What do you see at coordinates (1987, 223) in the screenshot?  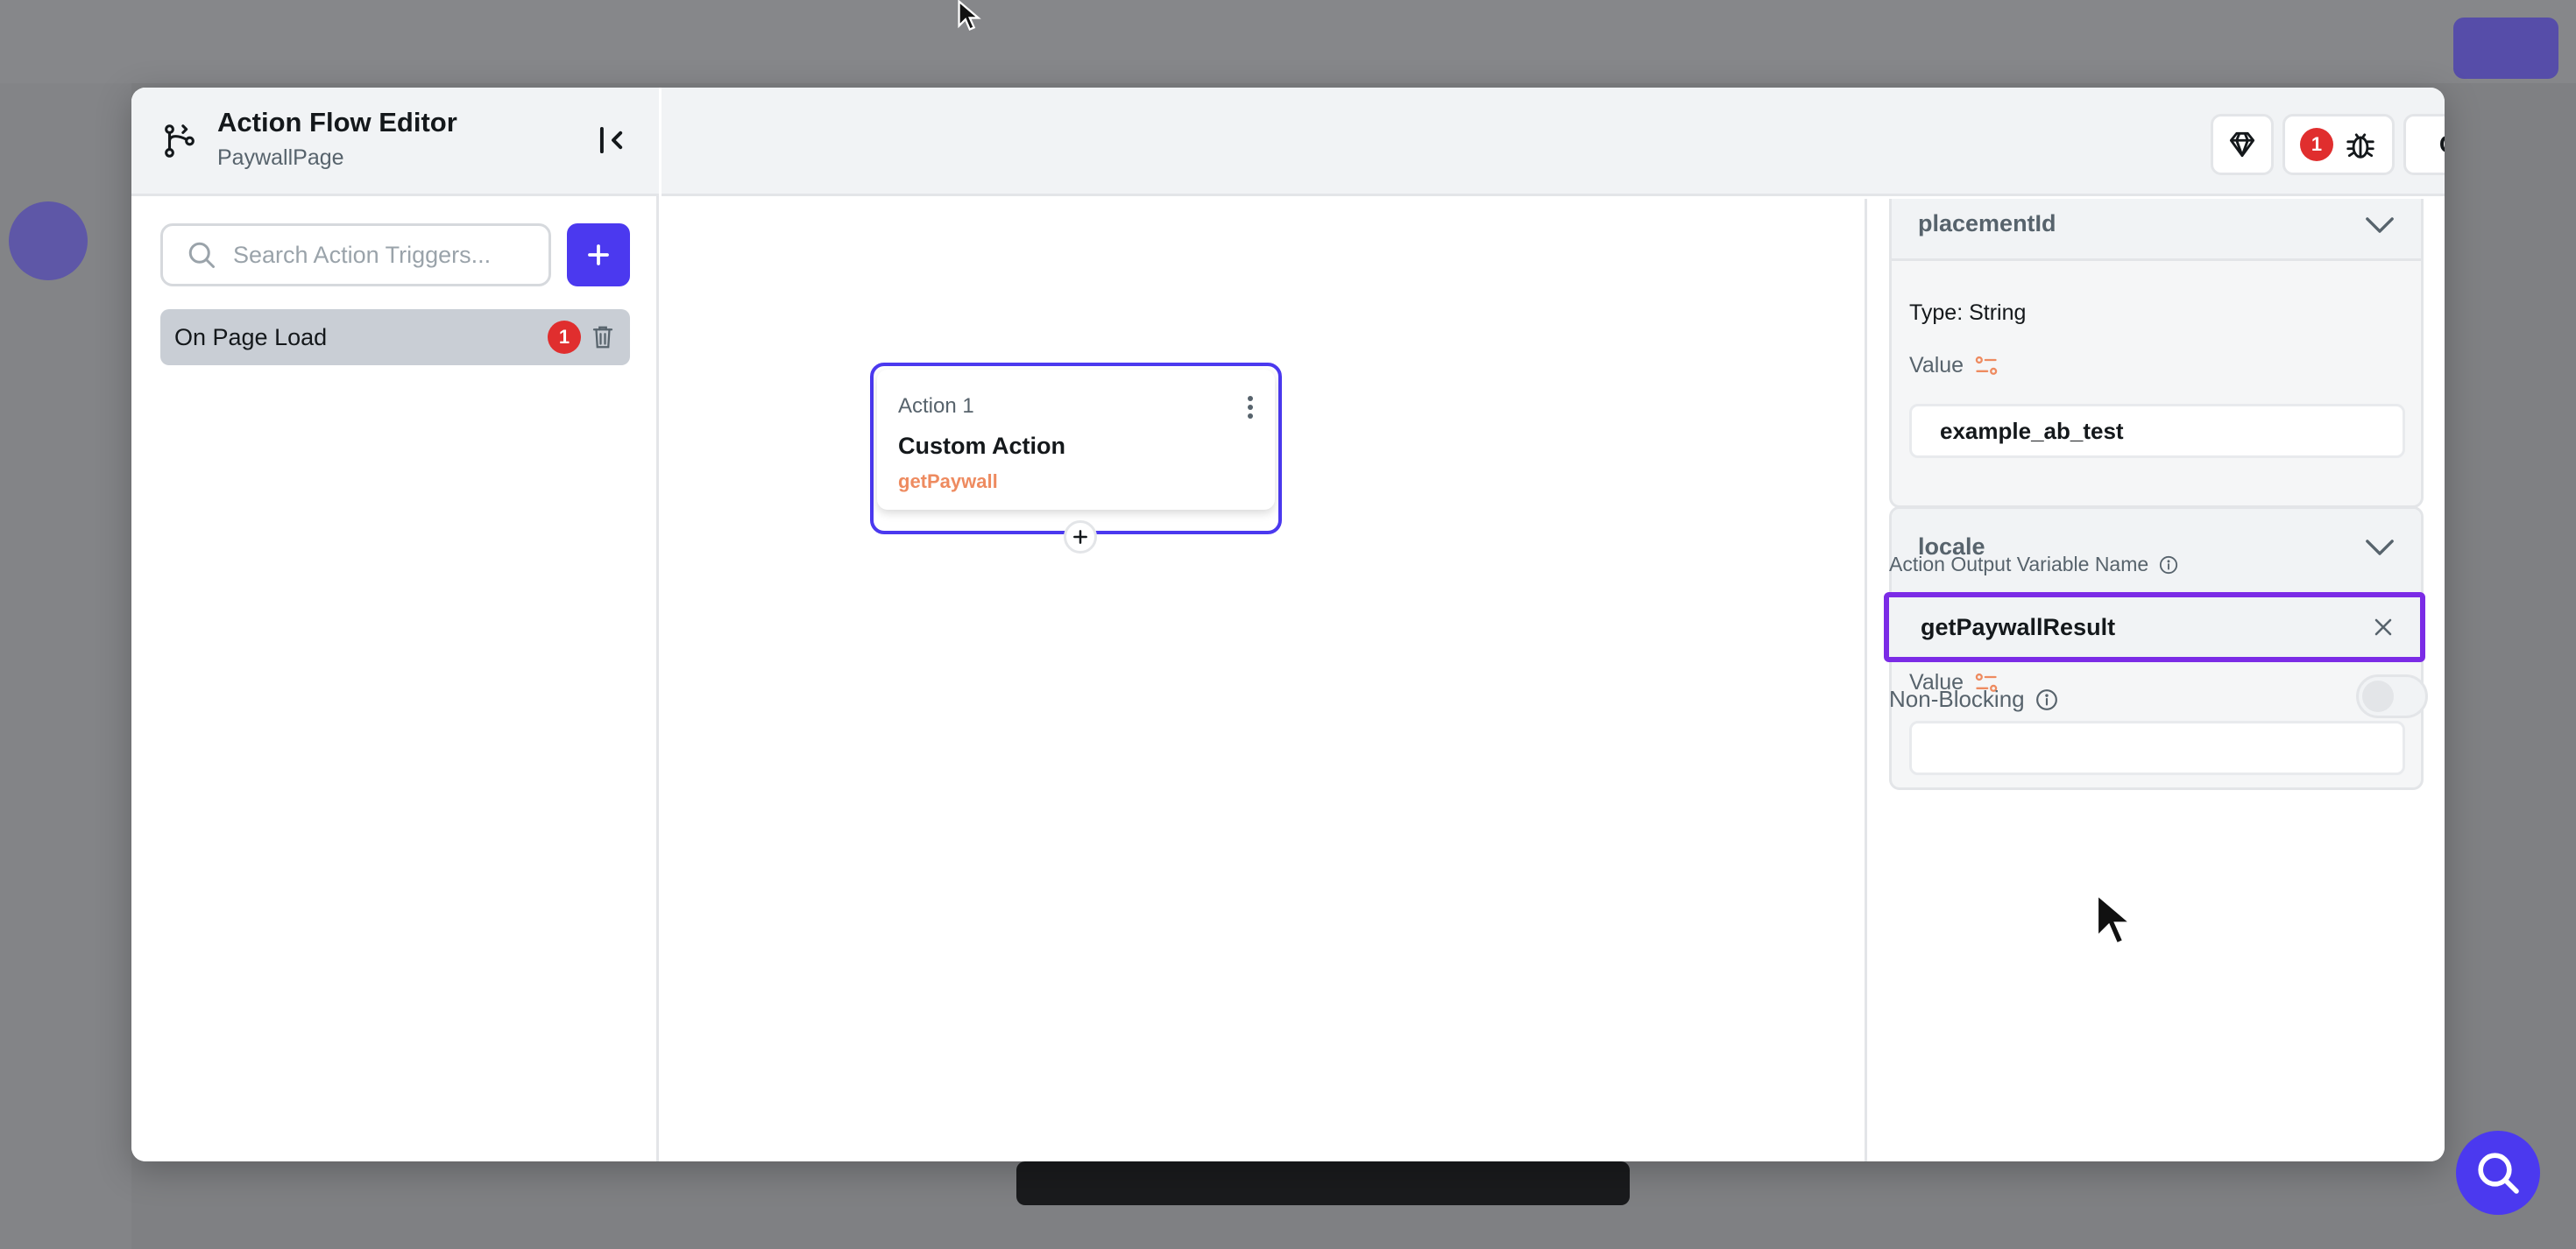 I see `param-name: placementId` at bounding box center [1987, 223].